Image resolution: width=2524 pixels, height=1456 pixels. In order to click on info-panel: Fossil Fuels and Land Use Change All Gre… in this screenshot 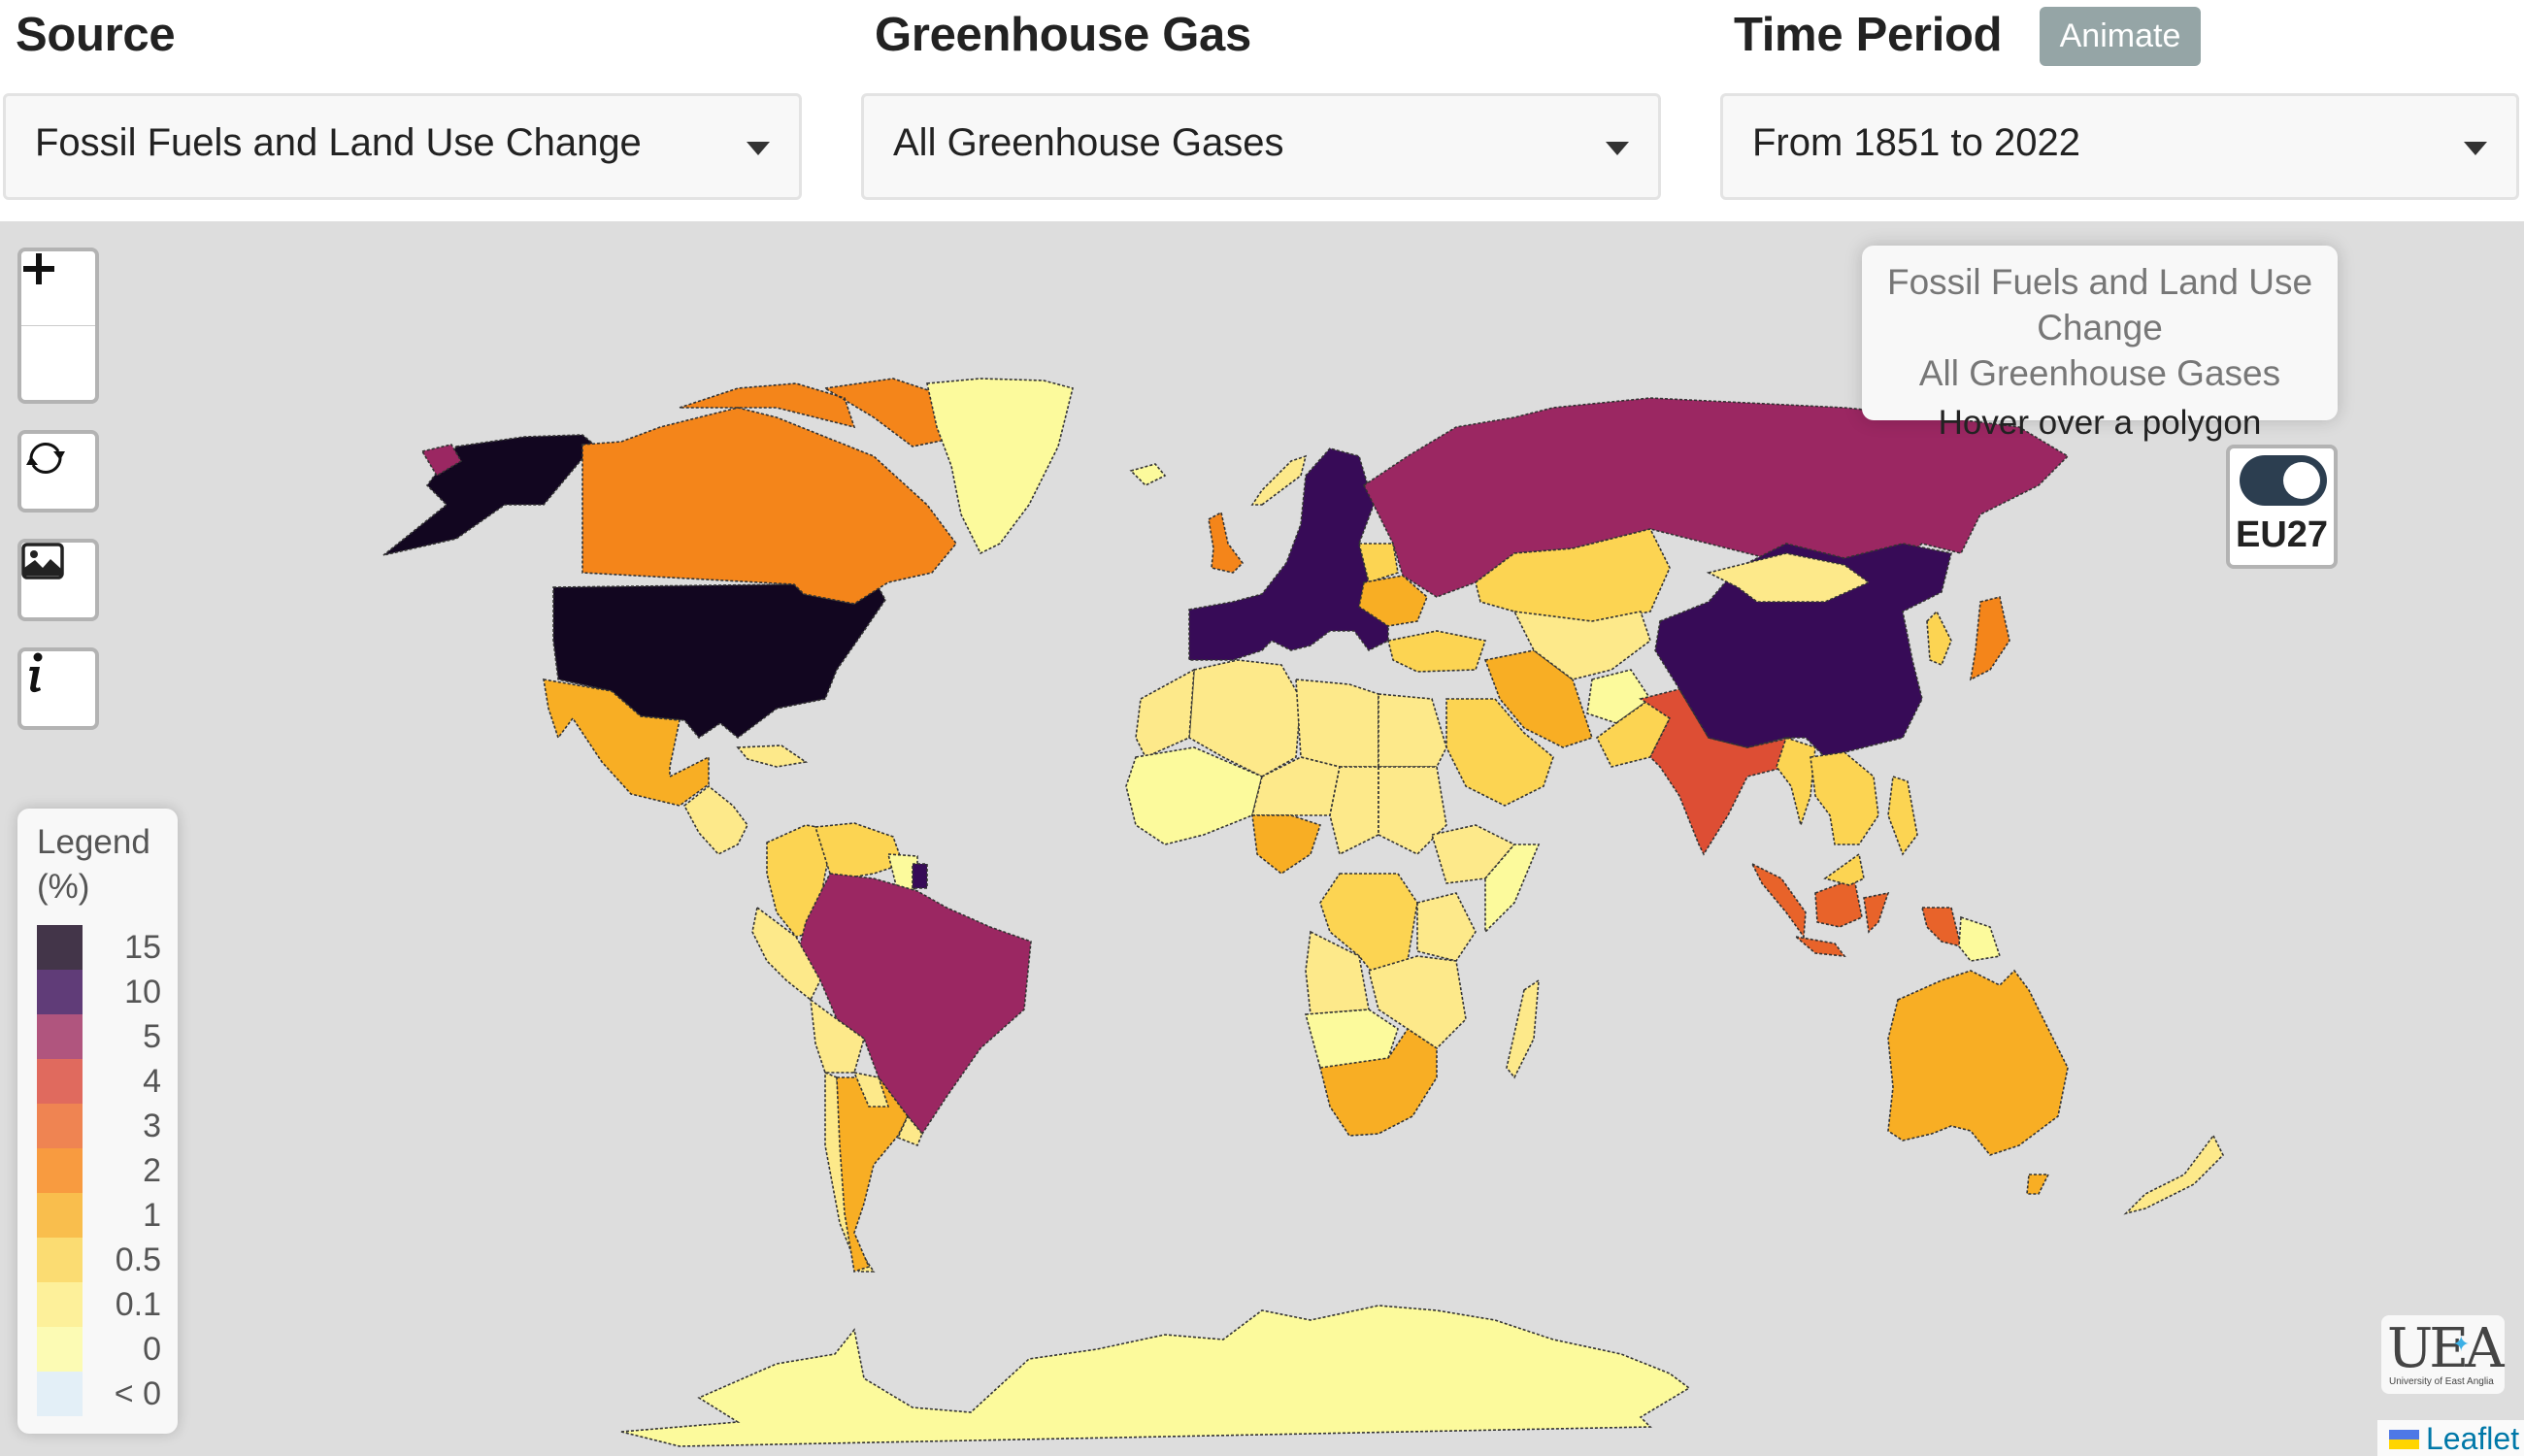, I will do `click(2100, 344)`.